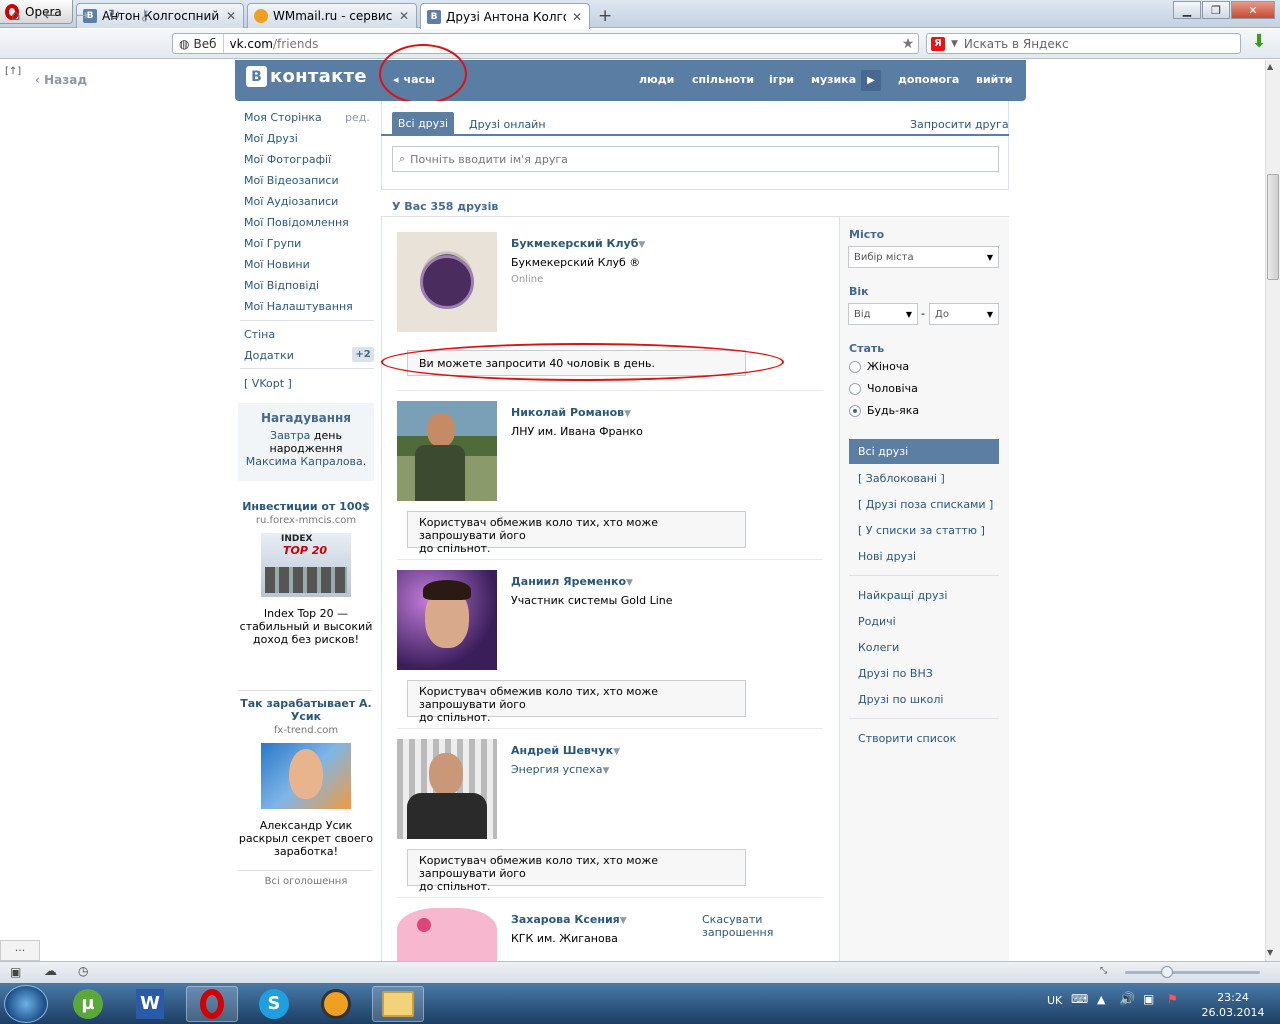 The width and height of the screenshot is (1280, 1024). What do you see at coordinates (198, 43) in the screenshot?
I see `web-badge: ◍ Веб` at bounding box center [198, 43].